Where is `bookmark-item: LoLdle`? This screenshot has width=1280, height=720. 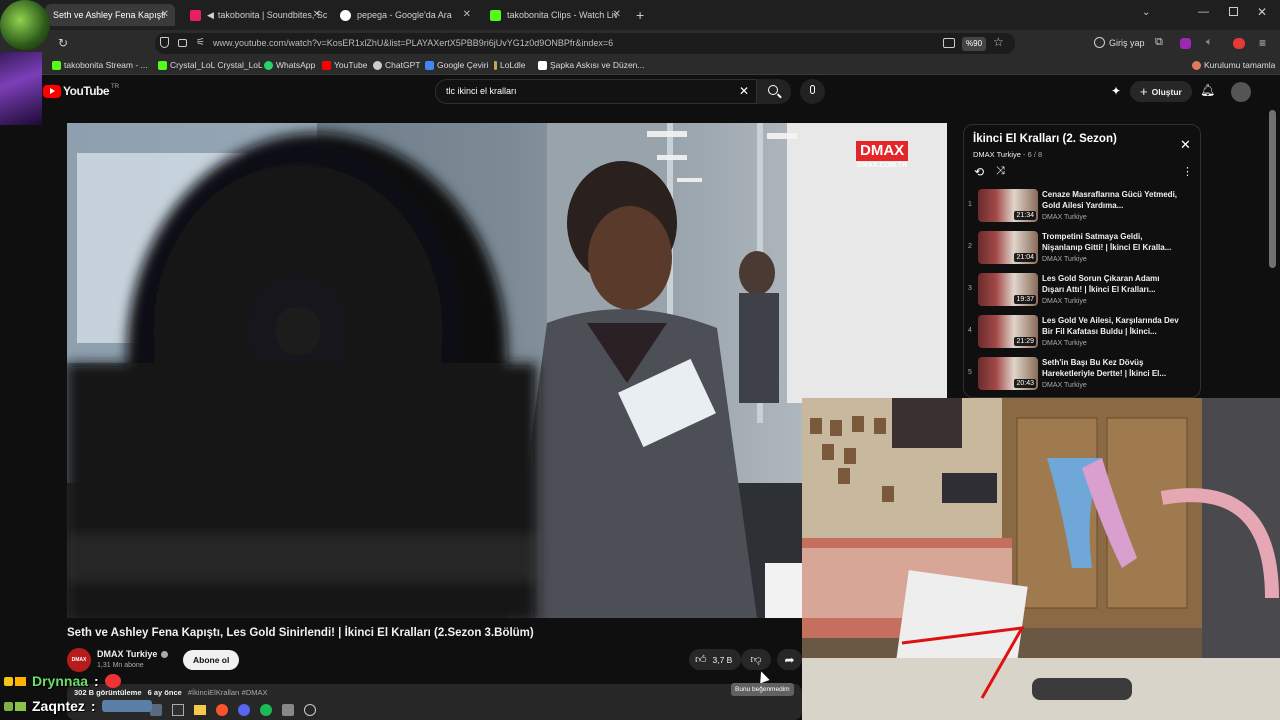 bookmark-item: LoLdle is located at coordinates (510, 65).